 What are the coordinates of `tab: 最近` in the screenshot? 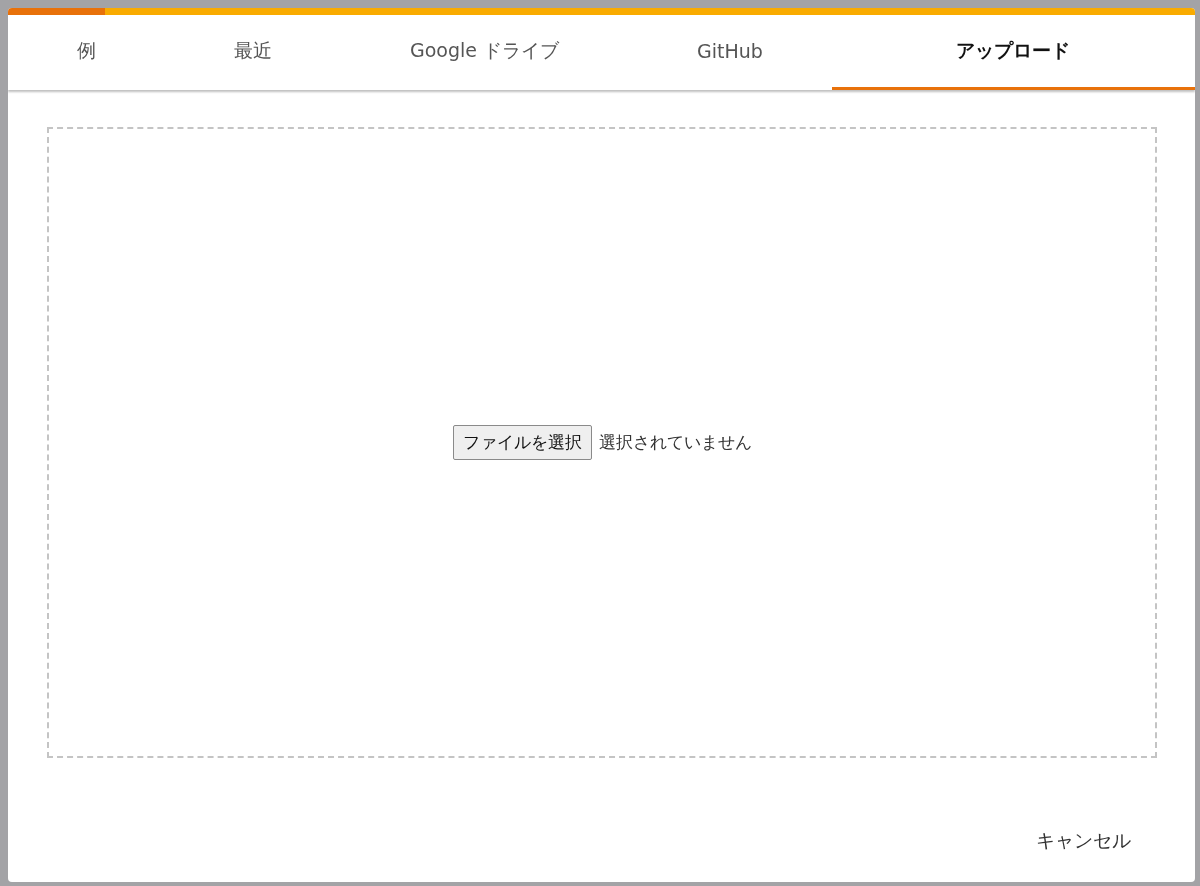 It's located at (253, 52).